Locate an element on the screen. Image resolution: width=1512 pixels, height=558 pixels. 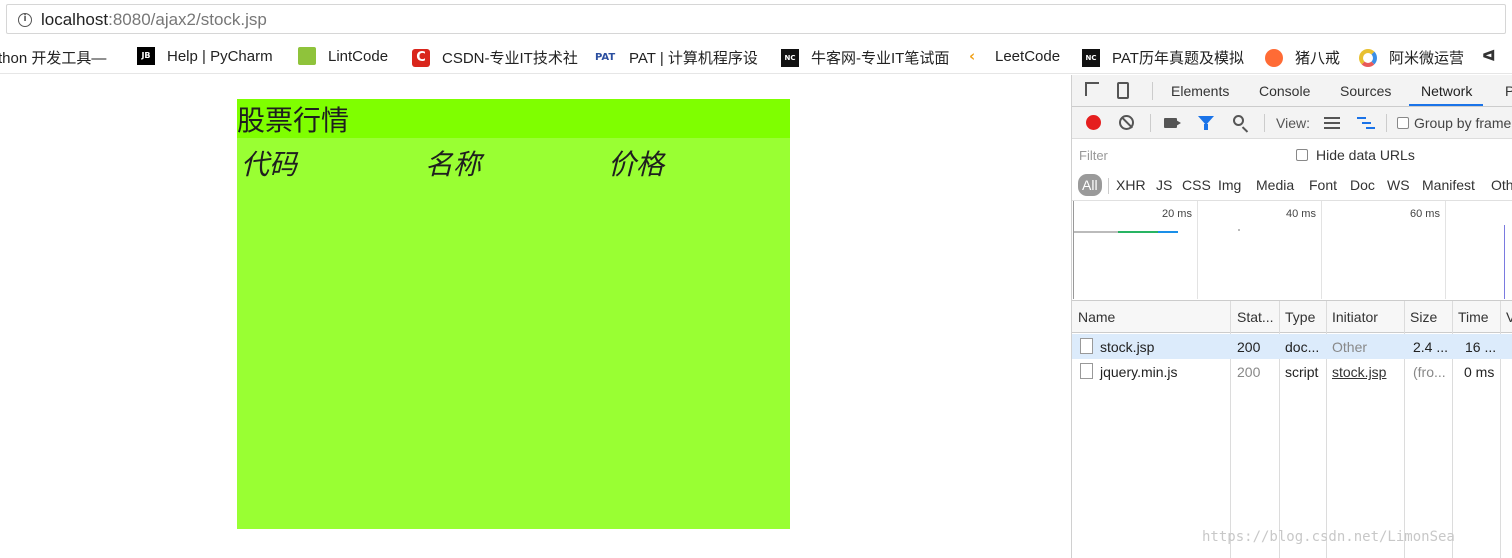
stock-title: 股票行情 is located at coordinates (513, 118).